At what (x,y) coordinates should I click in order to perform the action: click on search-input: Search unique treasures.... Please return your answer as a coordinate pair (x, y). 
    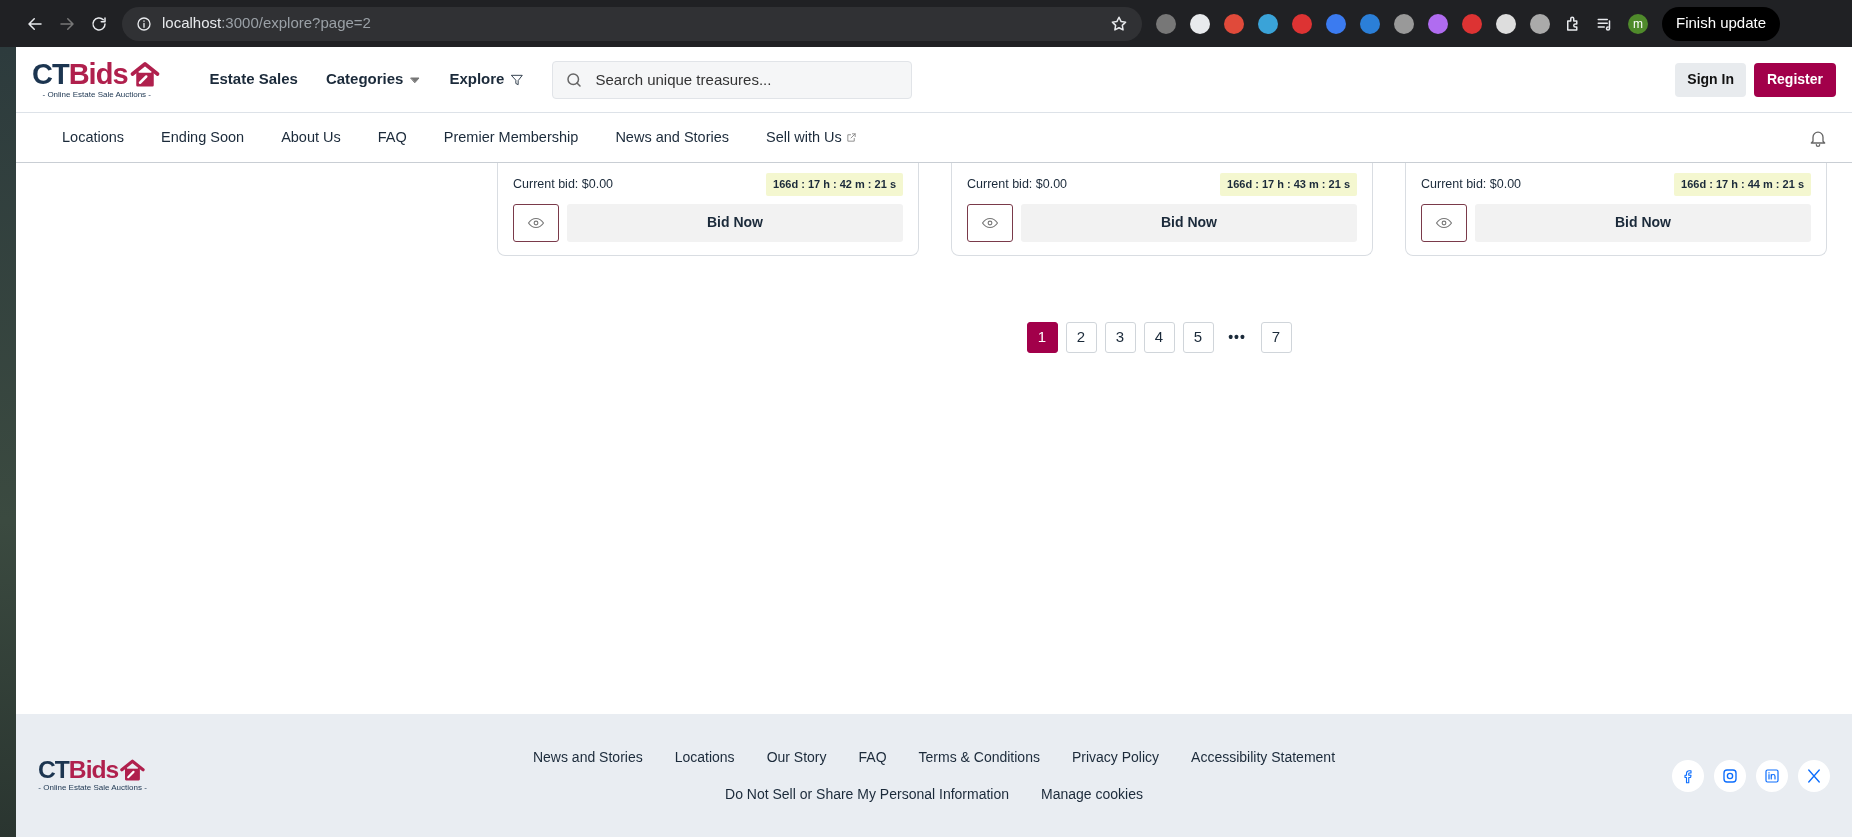
    Looking at the image, I should click on (746, 79).